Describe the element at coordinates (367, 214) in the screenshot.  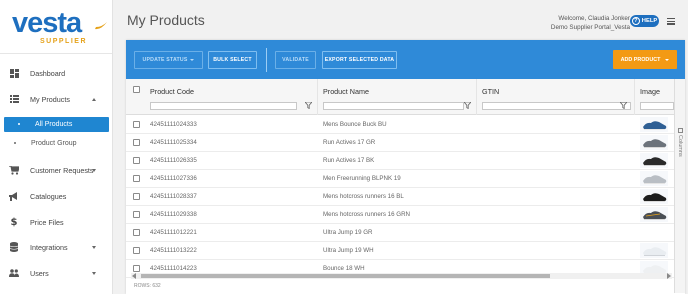
I see `product-name-cell: Mens hotcross runners 16 GRN` at that location.